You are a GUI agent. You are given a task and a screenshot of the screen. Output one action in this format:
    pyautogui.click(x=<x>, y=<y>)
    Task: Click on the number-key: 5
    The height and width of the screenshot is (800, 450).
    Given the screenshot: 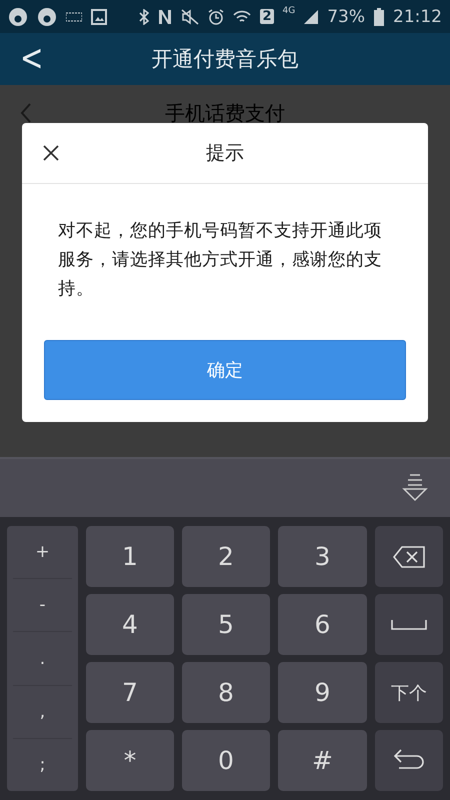 What is the action you would take?
    pyautogui.click(x=226, y=624)
    